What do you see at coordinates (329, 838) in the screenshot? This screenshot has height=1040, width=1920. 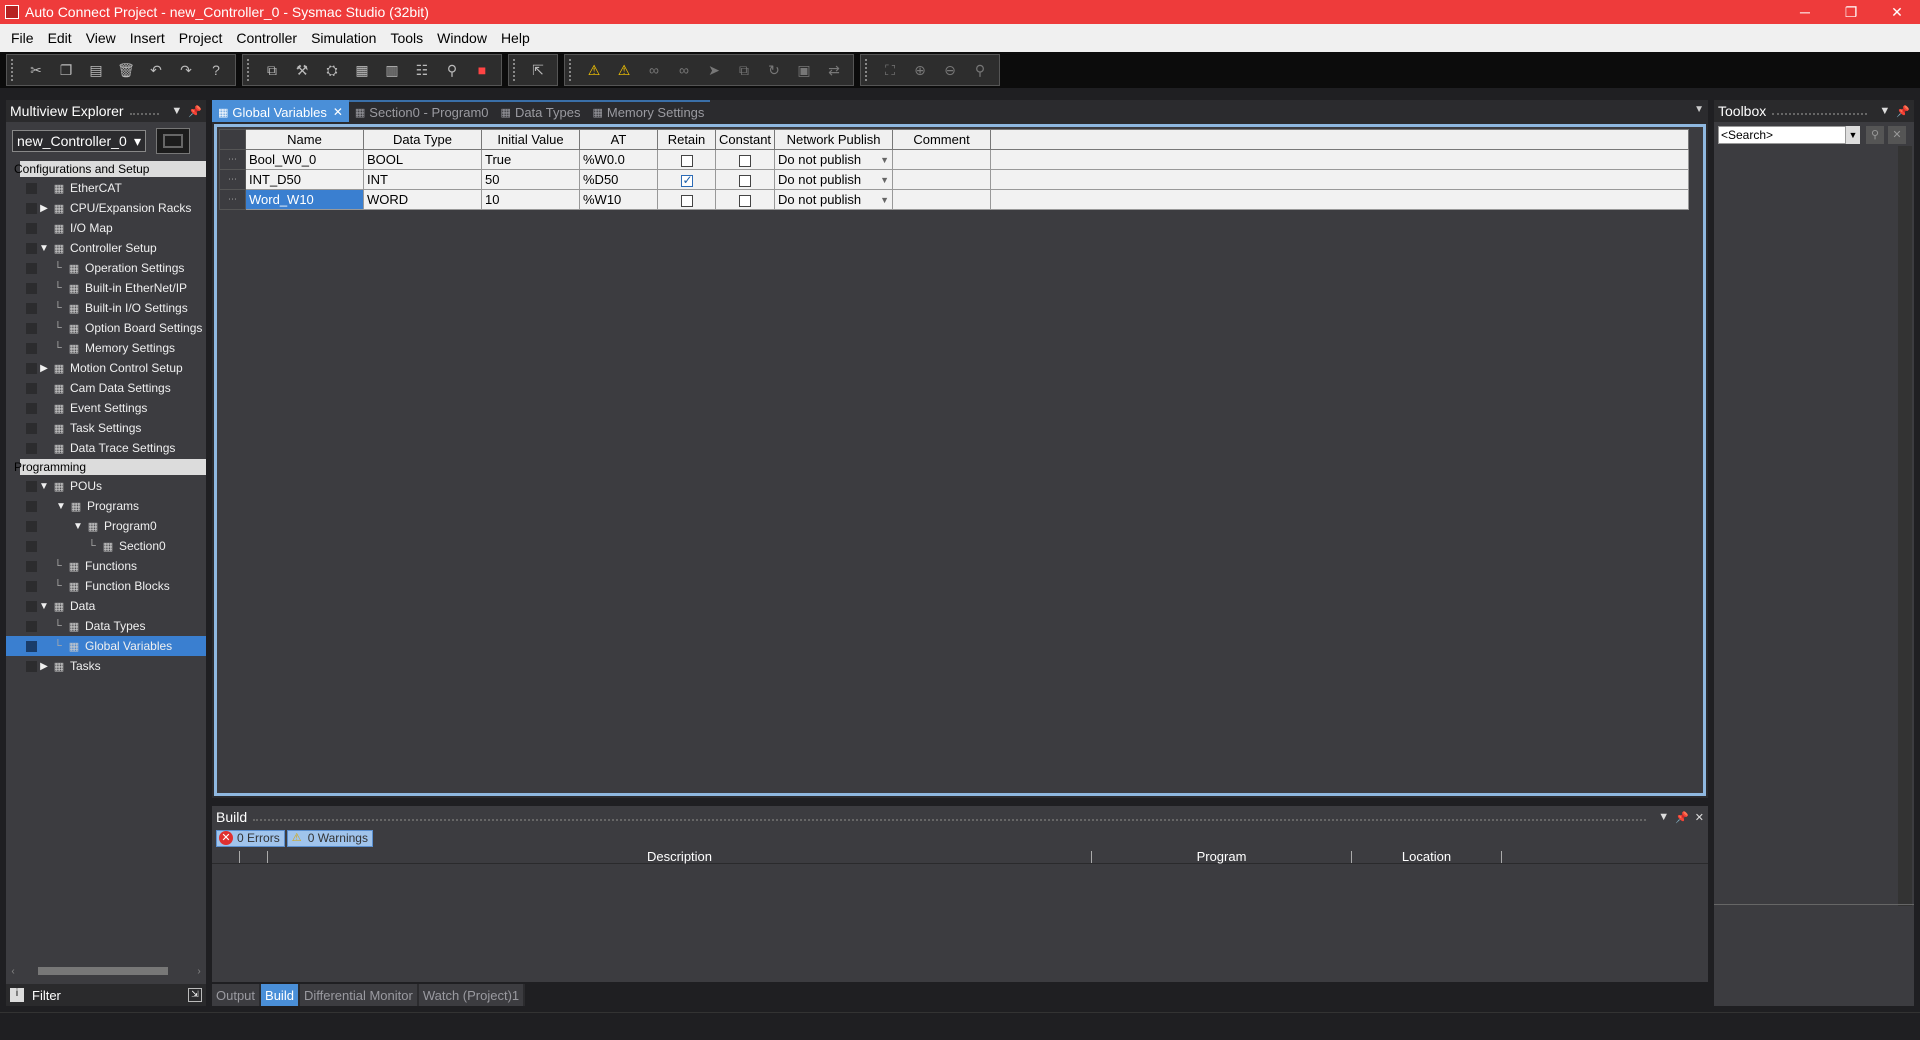 I see `warnings-filter-button: ⚠ 0 Warnings` at bounding box center [329, 838].